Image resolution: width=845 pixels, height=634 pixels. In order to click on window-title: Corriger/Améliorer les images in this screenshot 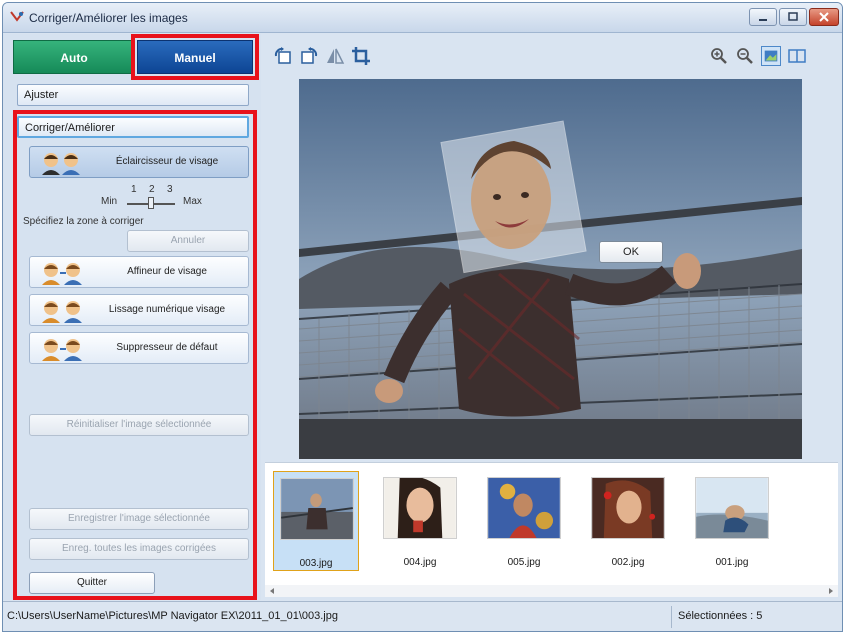, I will do `click(108, 18)`.